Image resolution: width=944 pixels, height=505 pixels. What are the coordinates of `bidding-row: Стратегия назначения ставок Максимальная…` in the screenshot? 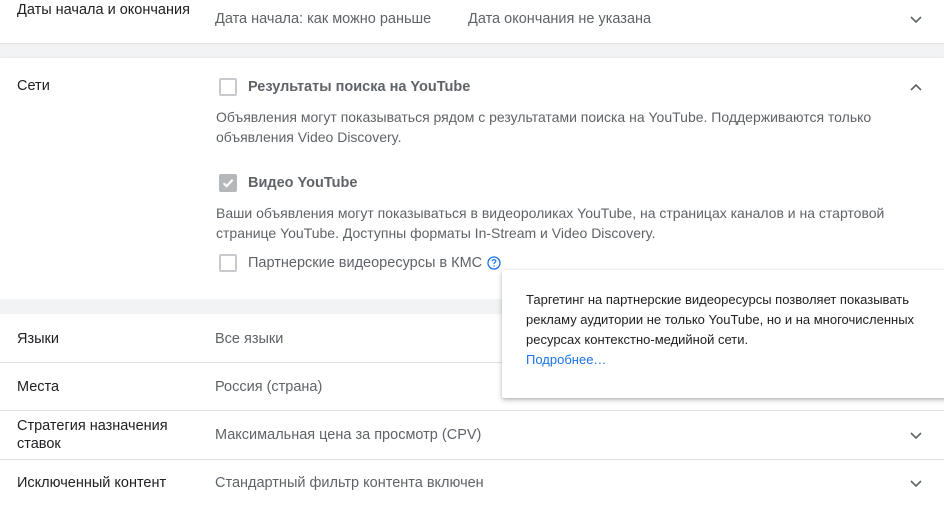 It's located at (472, 435).